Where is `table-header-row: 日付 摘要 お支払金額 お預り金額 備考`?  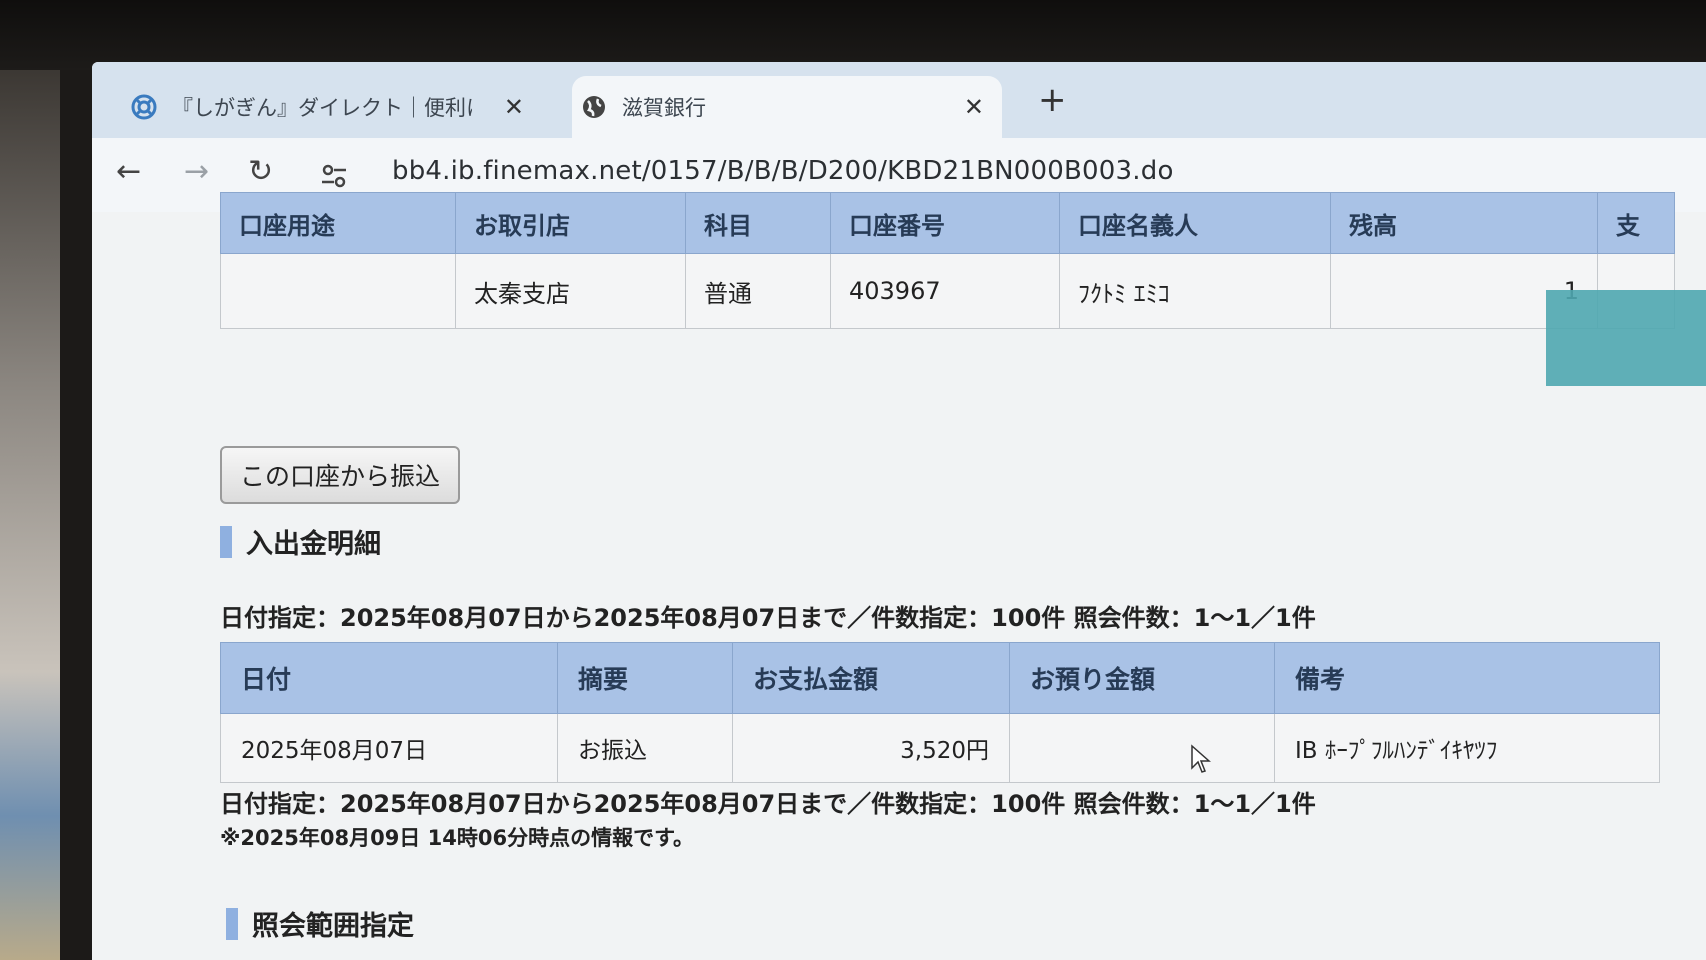 table-header-row: 日付 摘要 お支払金額 お預り金額 備考 is located at coordinates (940, 678).